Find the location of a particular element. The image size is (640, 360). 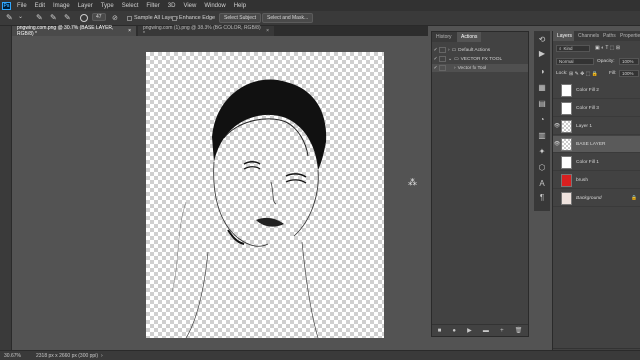

action-vector-fx-tool: ✓ › Vector fx Tool is located at coordinates (480, 68).